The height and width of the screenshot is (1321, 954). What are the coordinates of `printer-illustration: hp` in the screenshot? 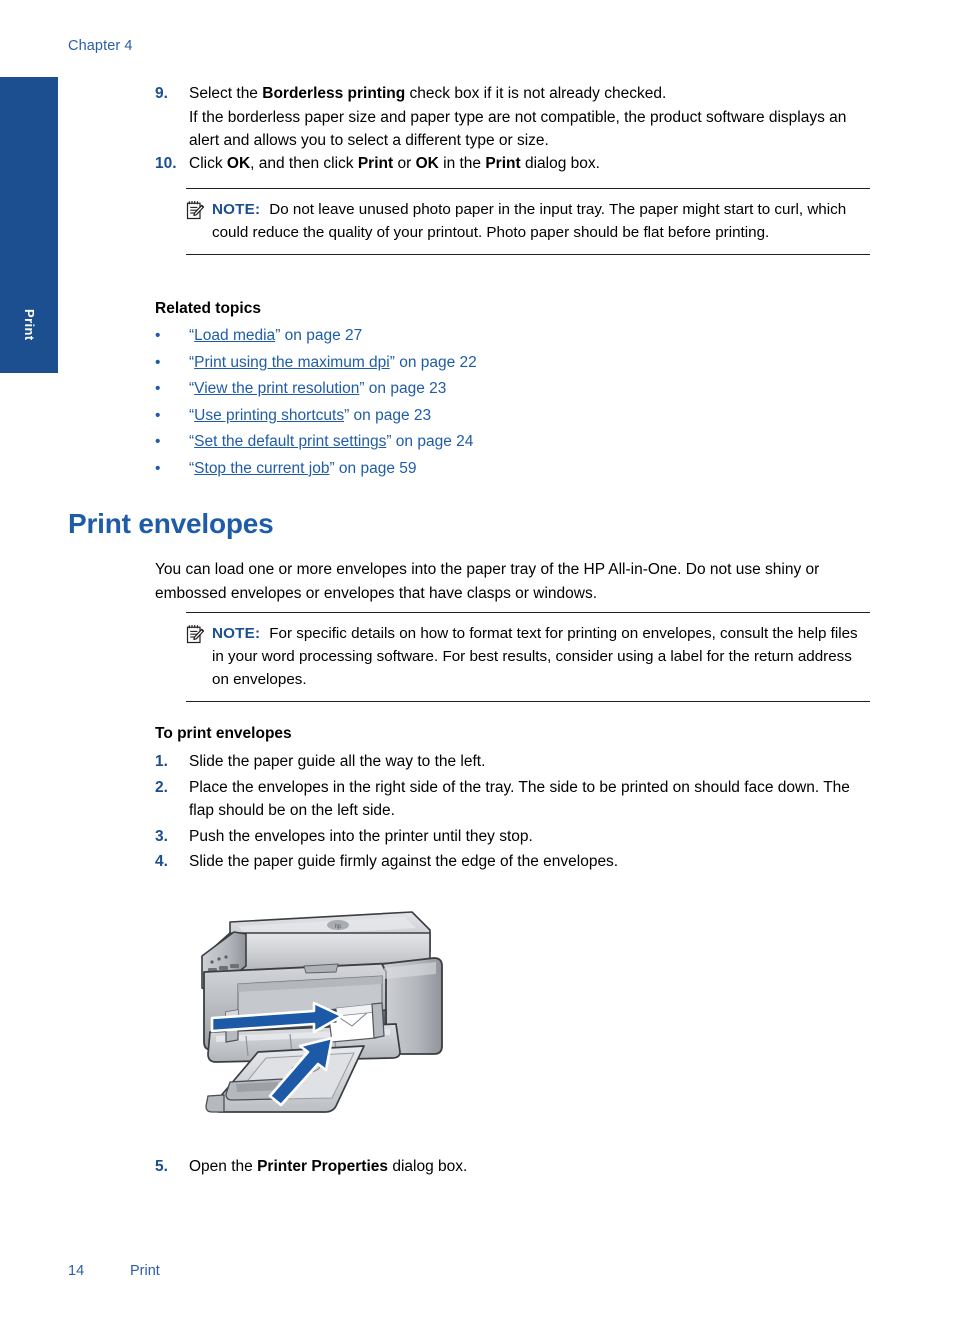 It's located at (322, 1016).